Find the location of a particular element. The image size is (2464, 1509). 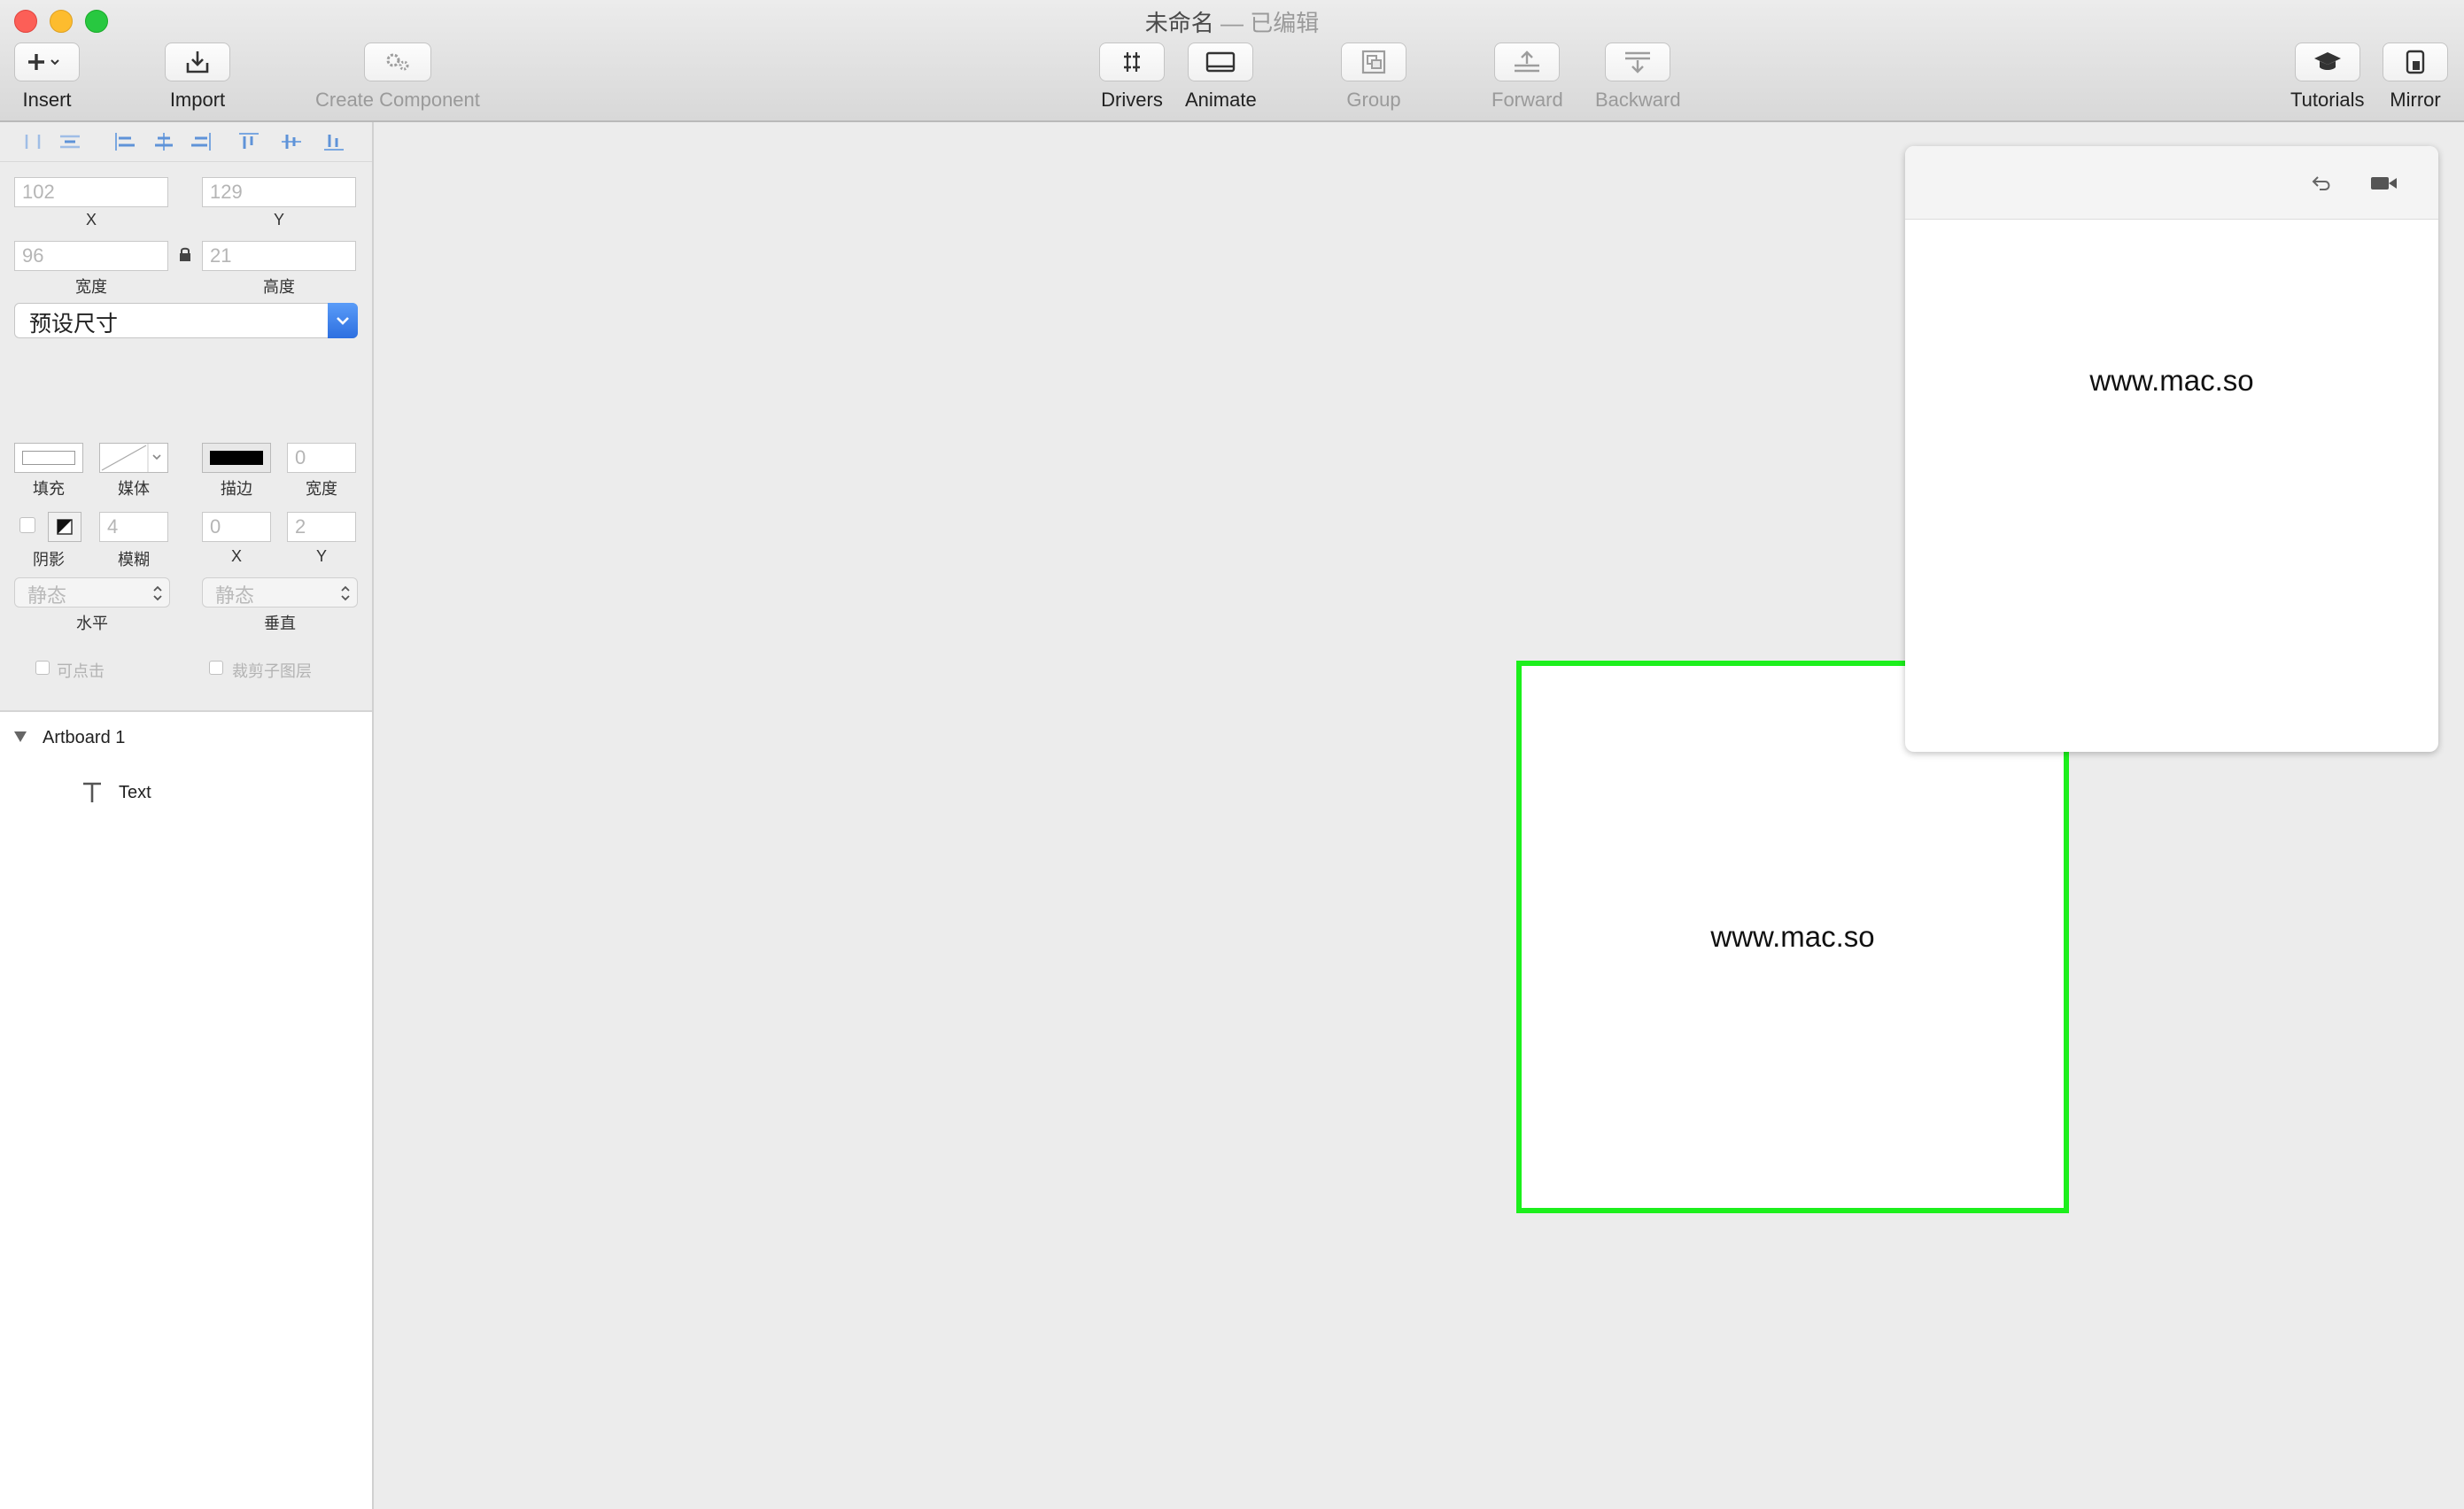

align-center-horizontal-icon is located at coordinates (164, 141).